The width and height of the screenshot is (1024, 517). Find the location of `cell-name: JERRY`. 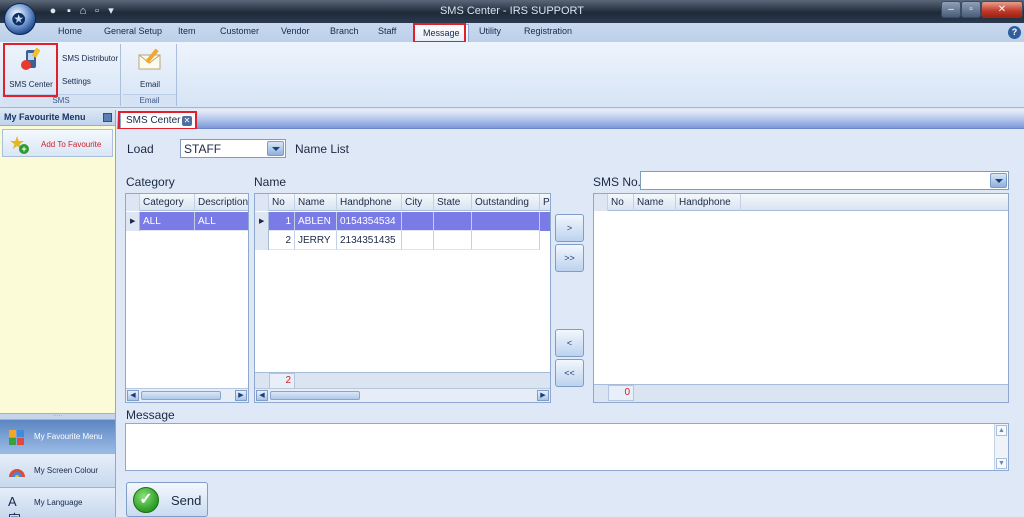

cell-name: JERRY is located at coordinates (316, 240).